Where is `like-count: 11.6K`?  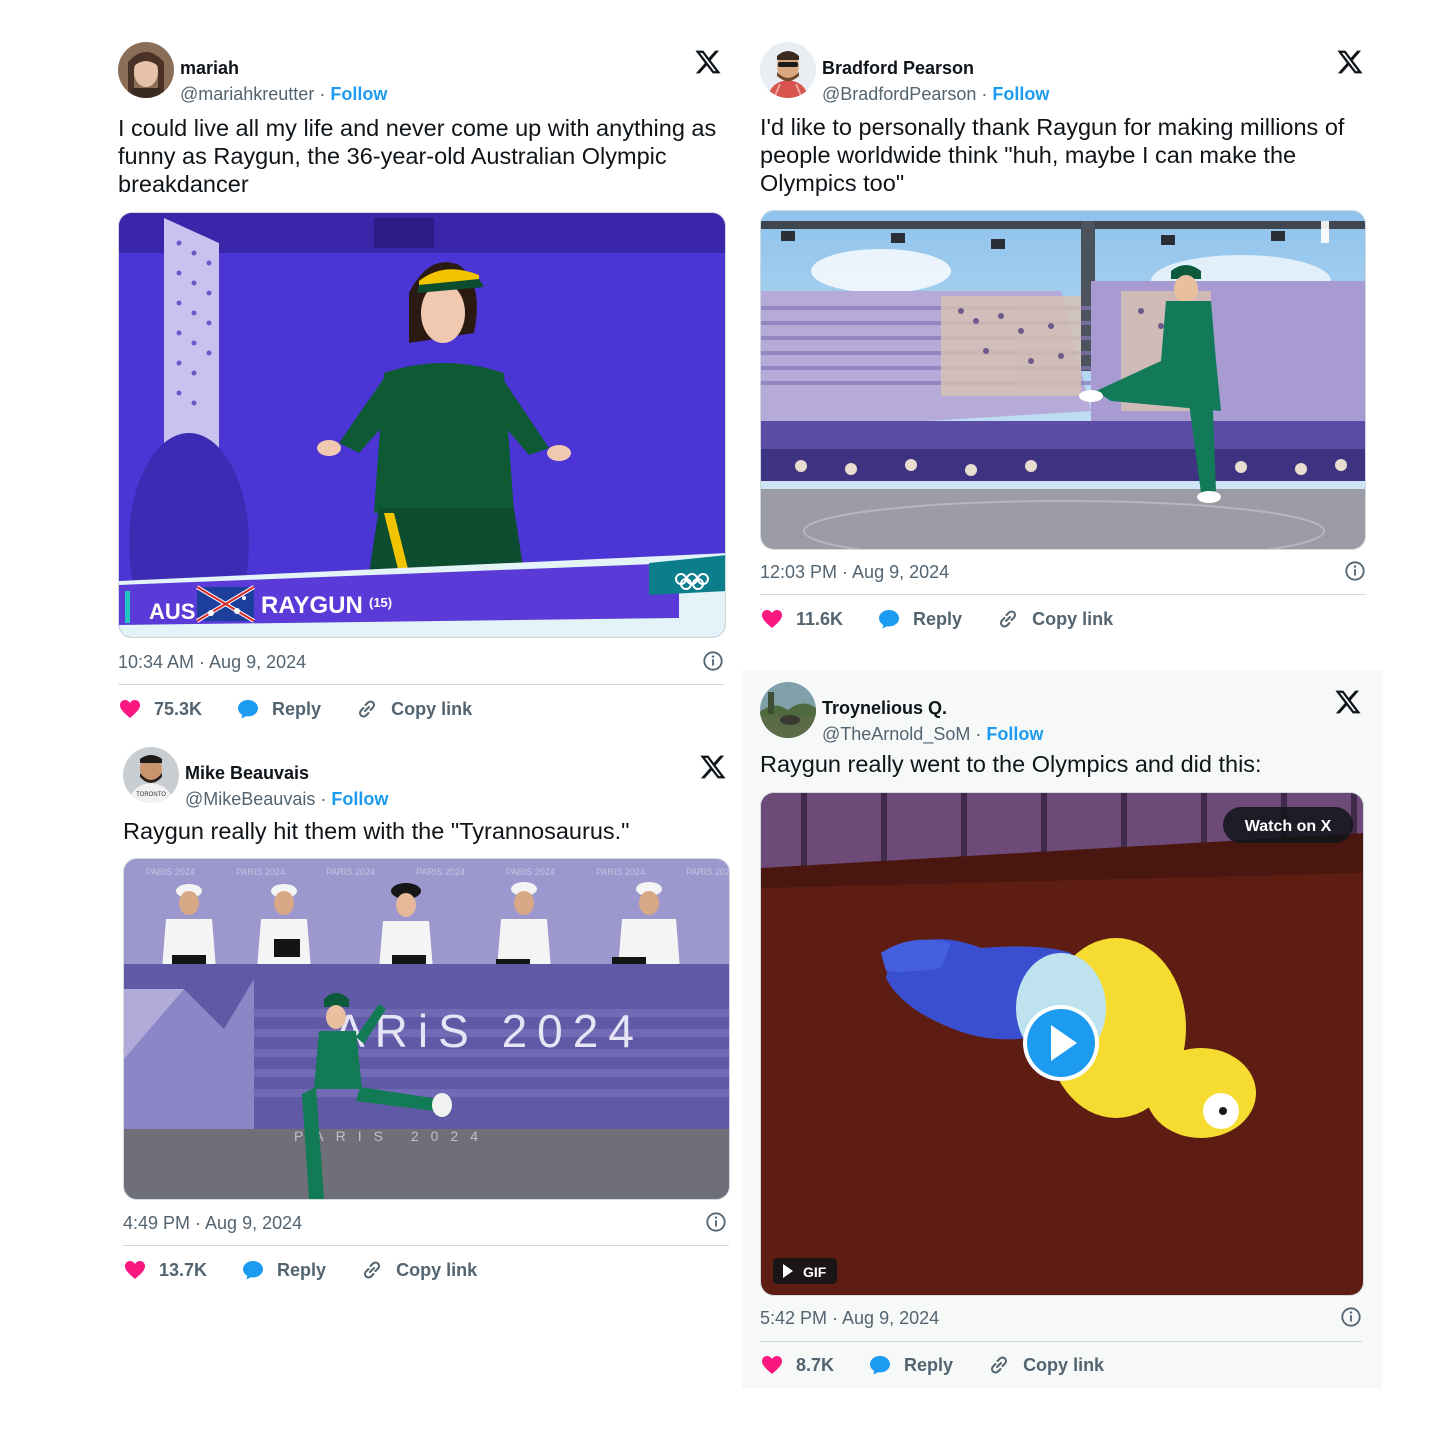
like-count: 11.6K is located at coordinates (820, 618).